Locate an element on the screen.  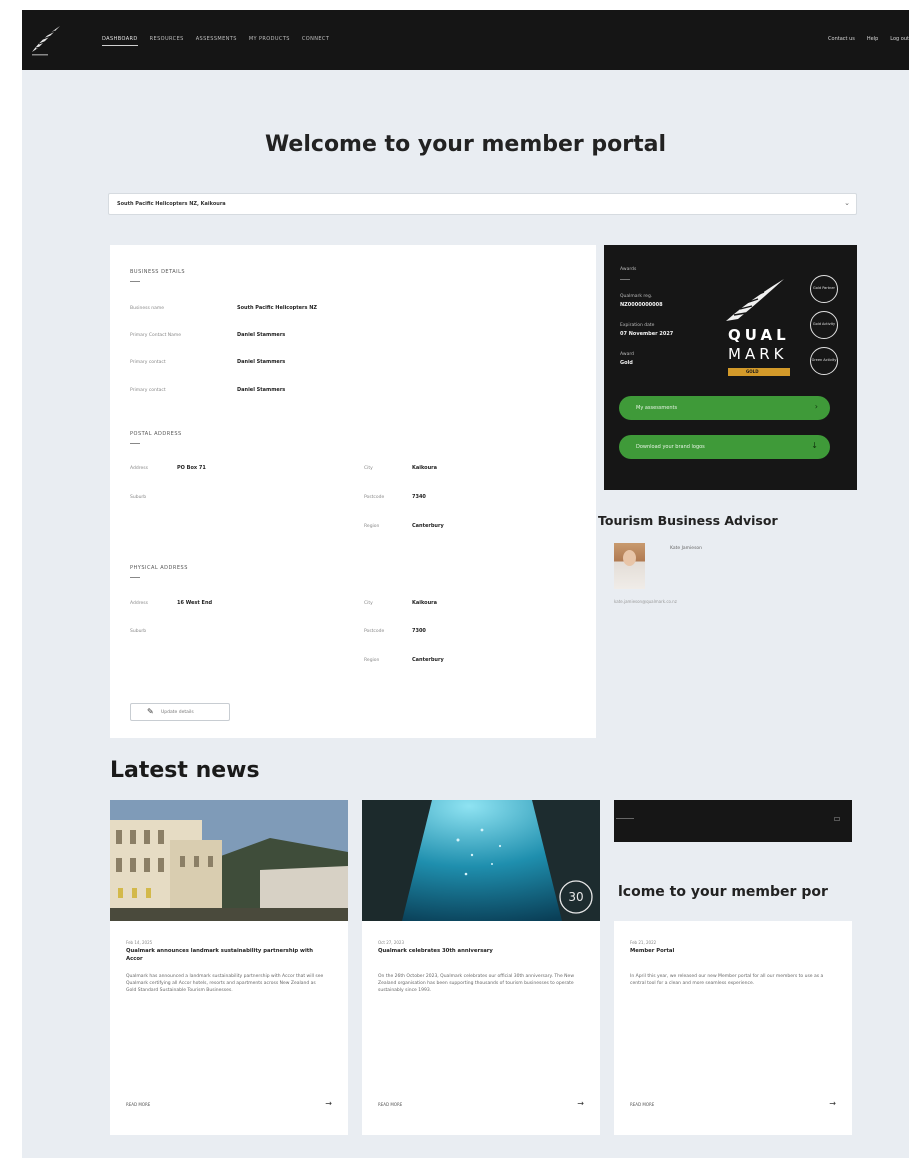
primary-contact-name-label: Primary Contact Name is located at coordinates (156, 335).